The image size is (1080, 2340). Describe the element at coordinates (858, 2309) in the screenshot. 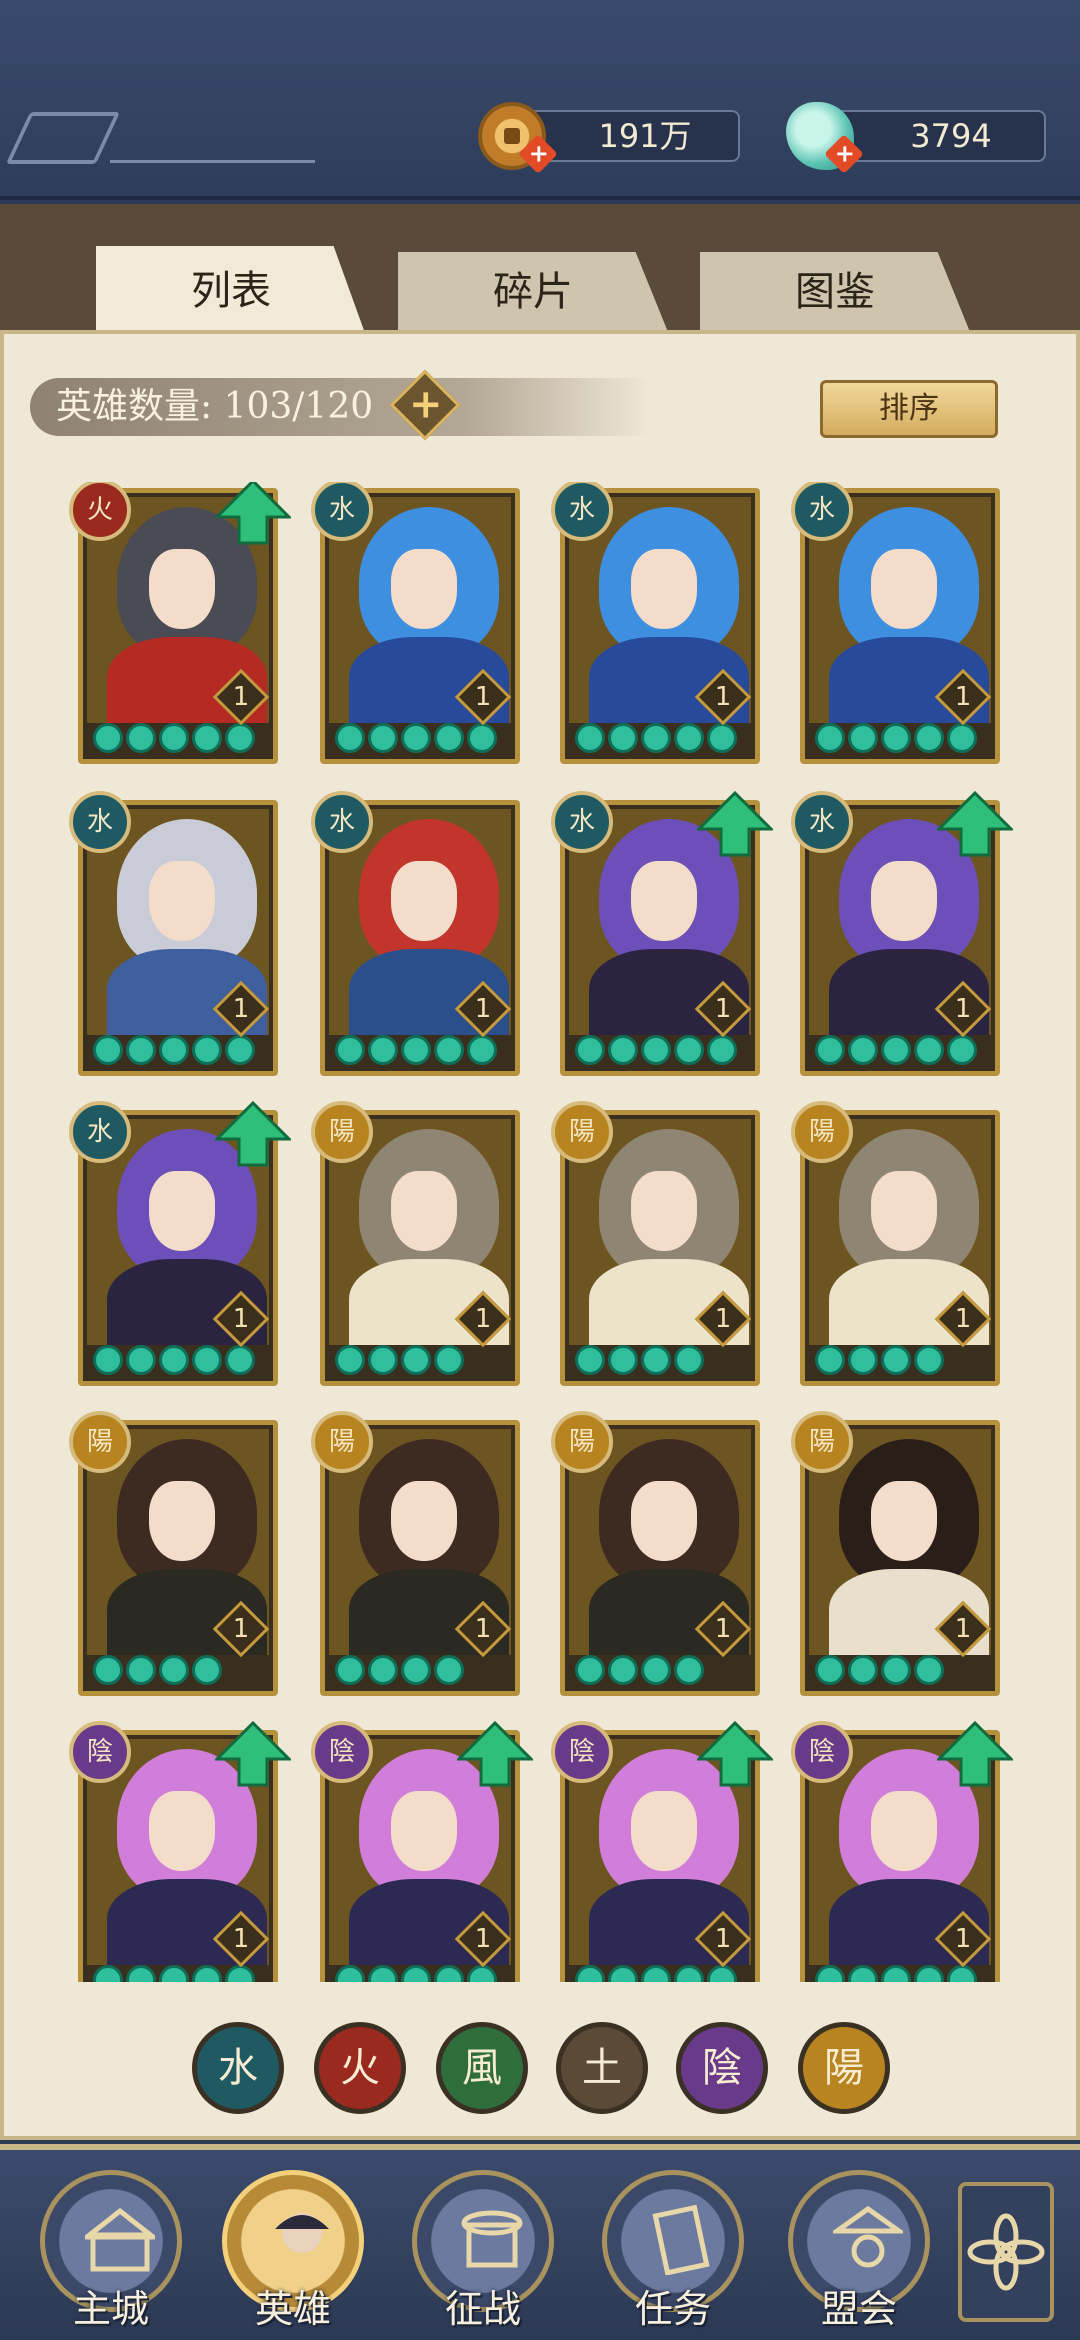

I see `nav-label: 盟会` at that location.